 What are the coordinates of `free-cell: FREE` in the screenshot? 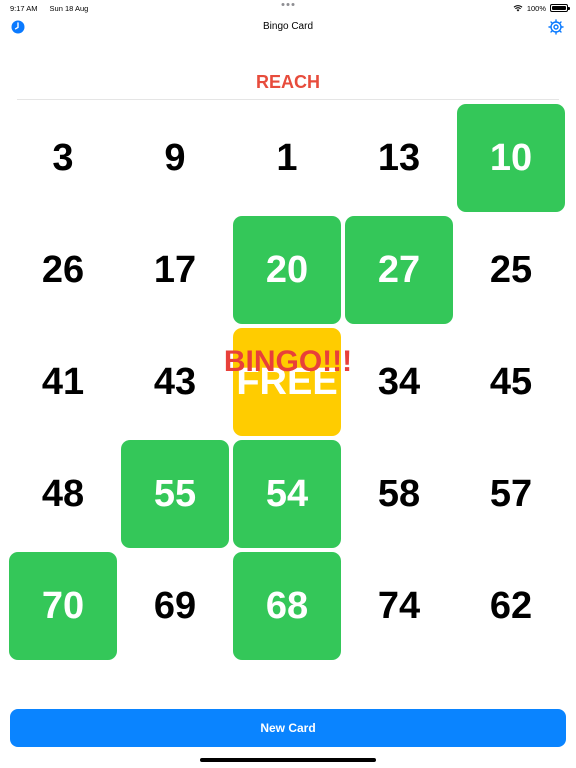 It's located at (287, 382).